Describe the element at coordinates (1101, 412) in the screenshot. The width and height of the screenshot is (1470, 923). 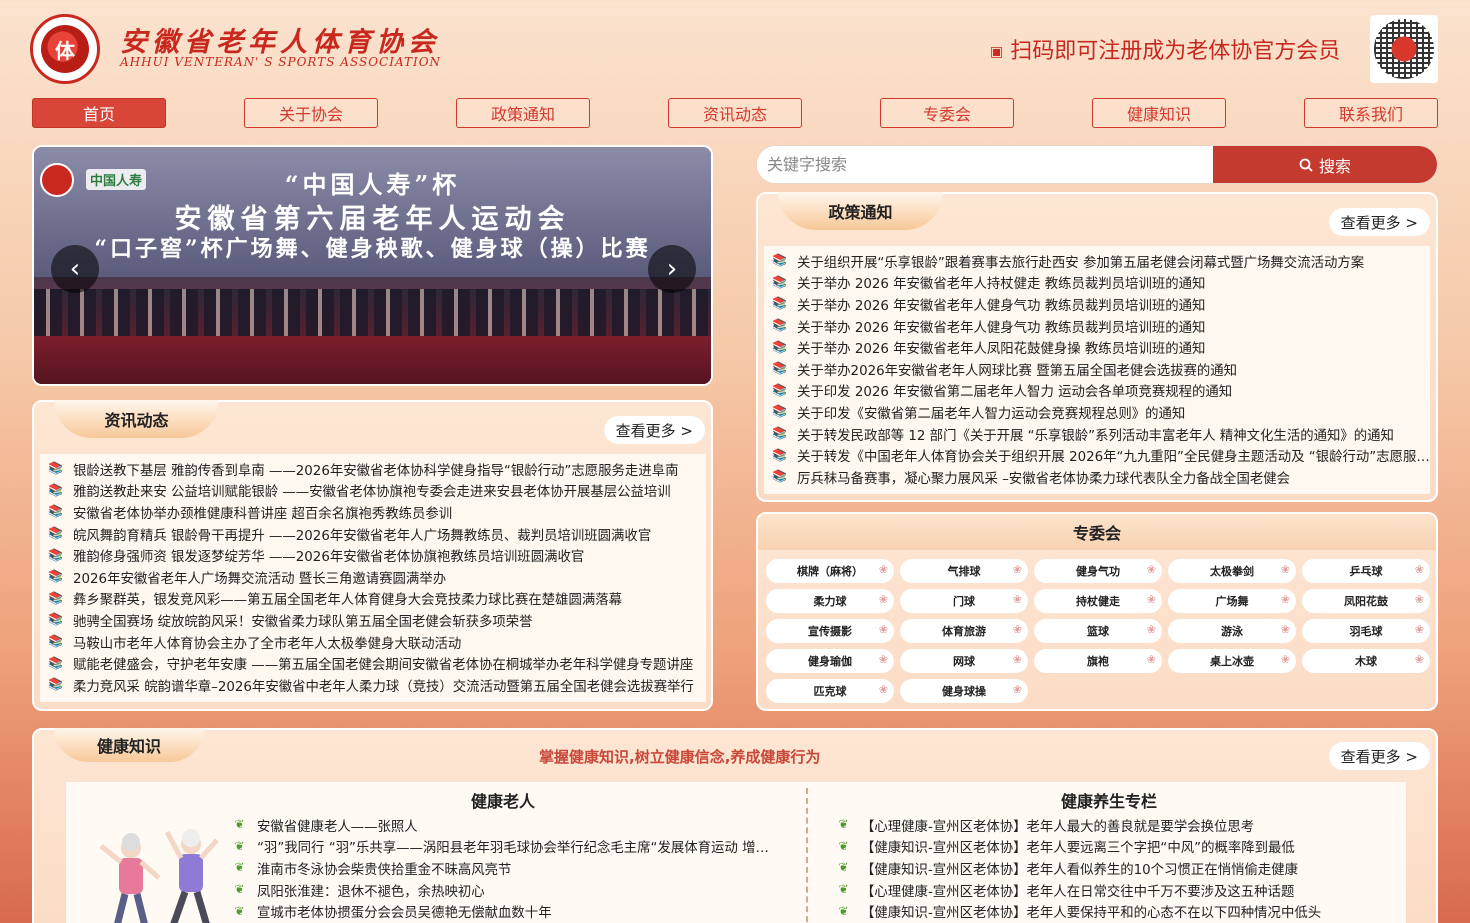
I see `policy-item: 📚 关于印发《安徽省第二届老年人智力运动会竞赛规程总则》的通知` at that location.